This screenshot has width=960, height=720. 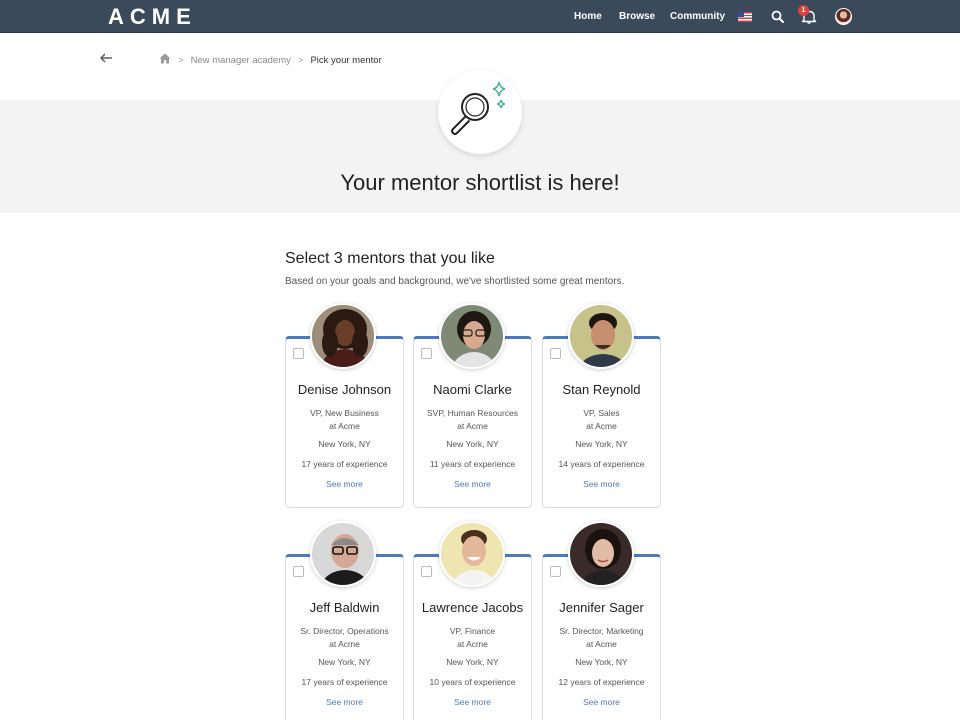 I want to click on mentor-name: Jennifer Sager, so click(x=601, y=607).